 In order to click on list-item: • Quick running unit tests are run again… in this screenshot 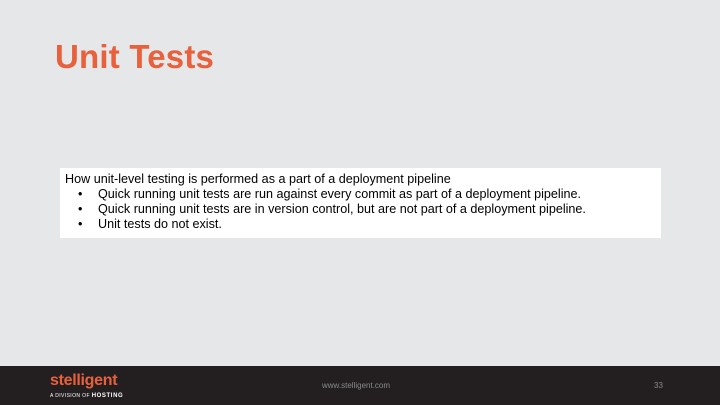, I will do `click(363, 194)`.